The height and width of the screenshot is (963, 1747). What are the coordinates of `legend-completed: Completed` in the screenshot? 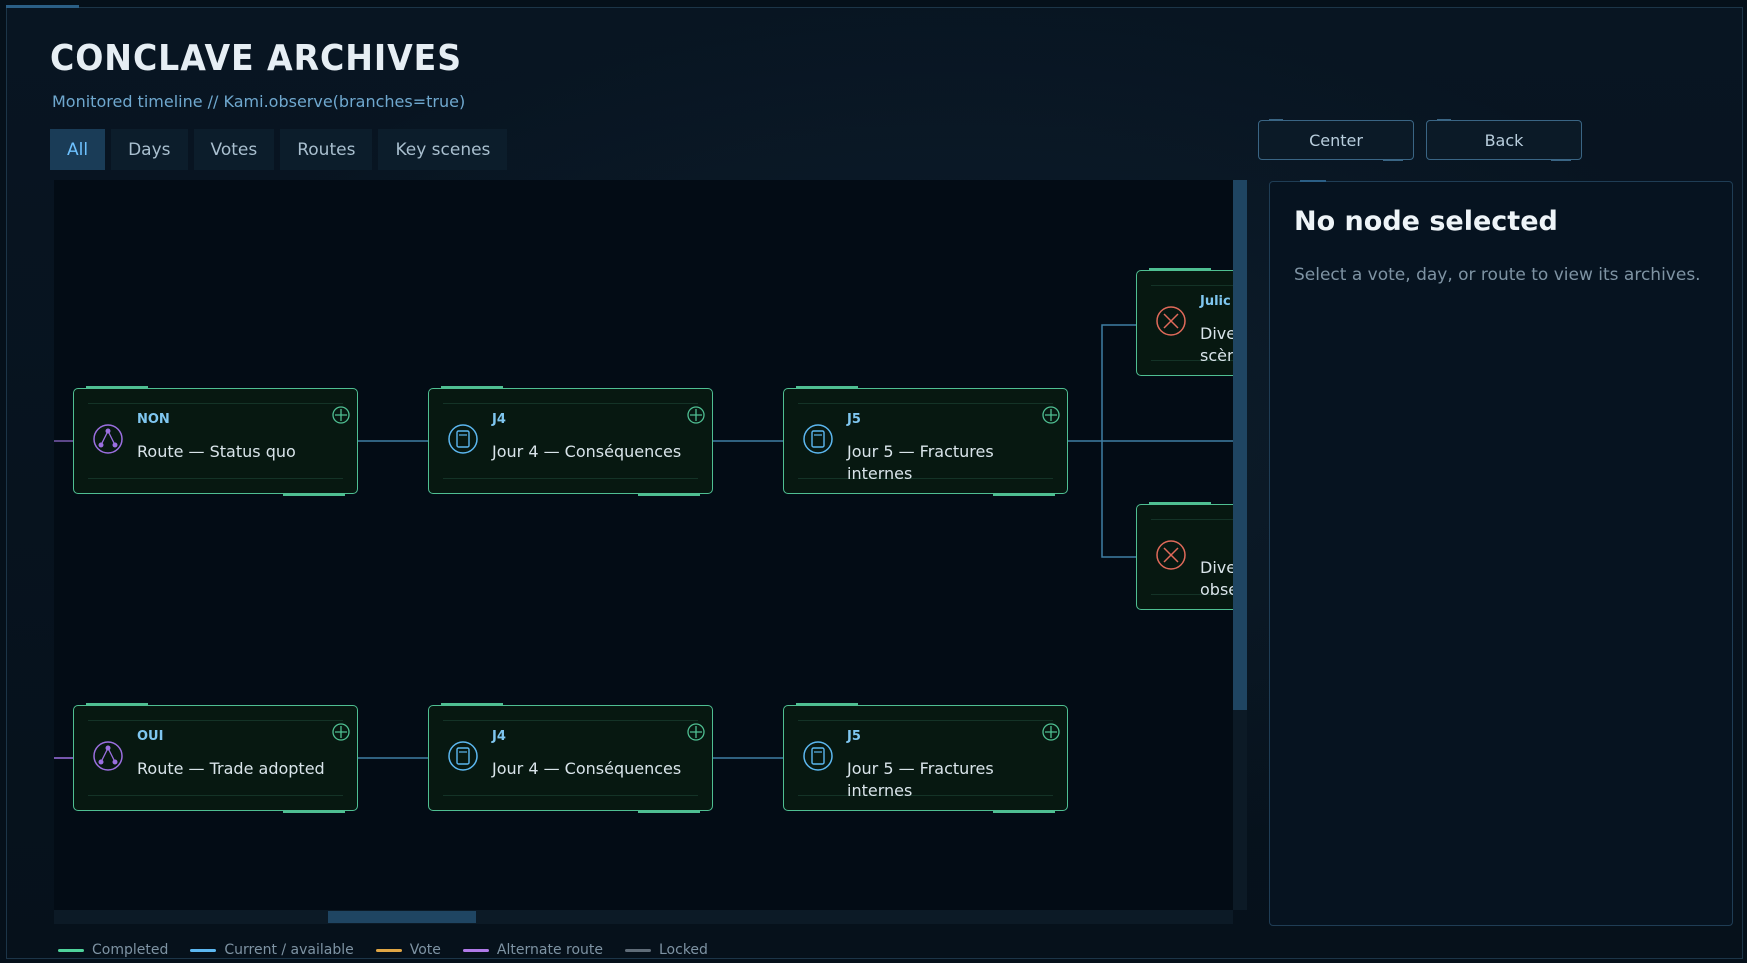 It's located at (113, 950).